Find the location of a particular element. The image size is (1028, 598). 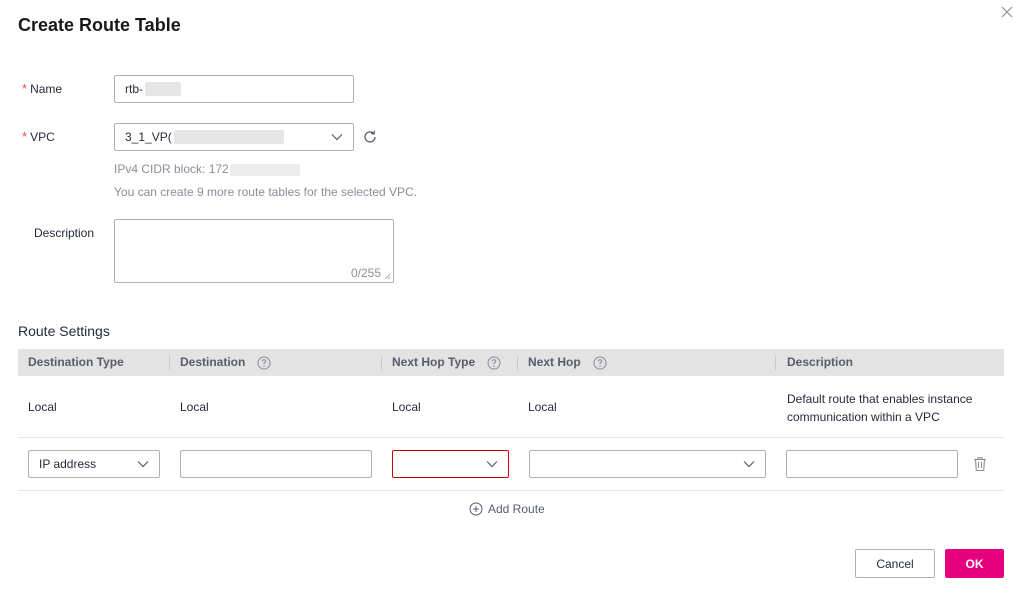

destination-input is located at coordinates (276, 464).